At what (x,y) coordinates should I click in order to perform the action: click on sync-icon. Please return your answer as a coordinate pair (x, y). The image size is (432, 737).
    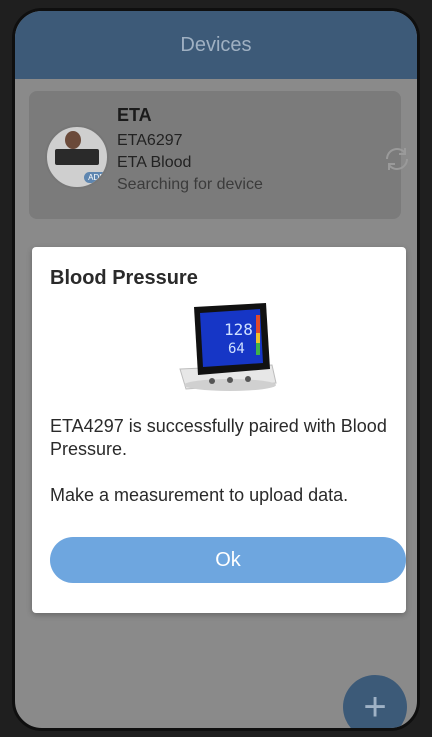
    Looking at the image, I should click on (397, 159).